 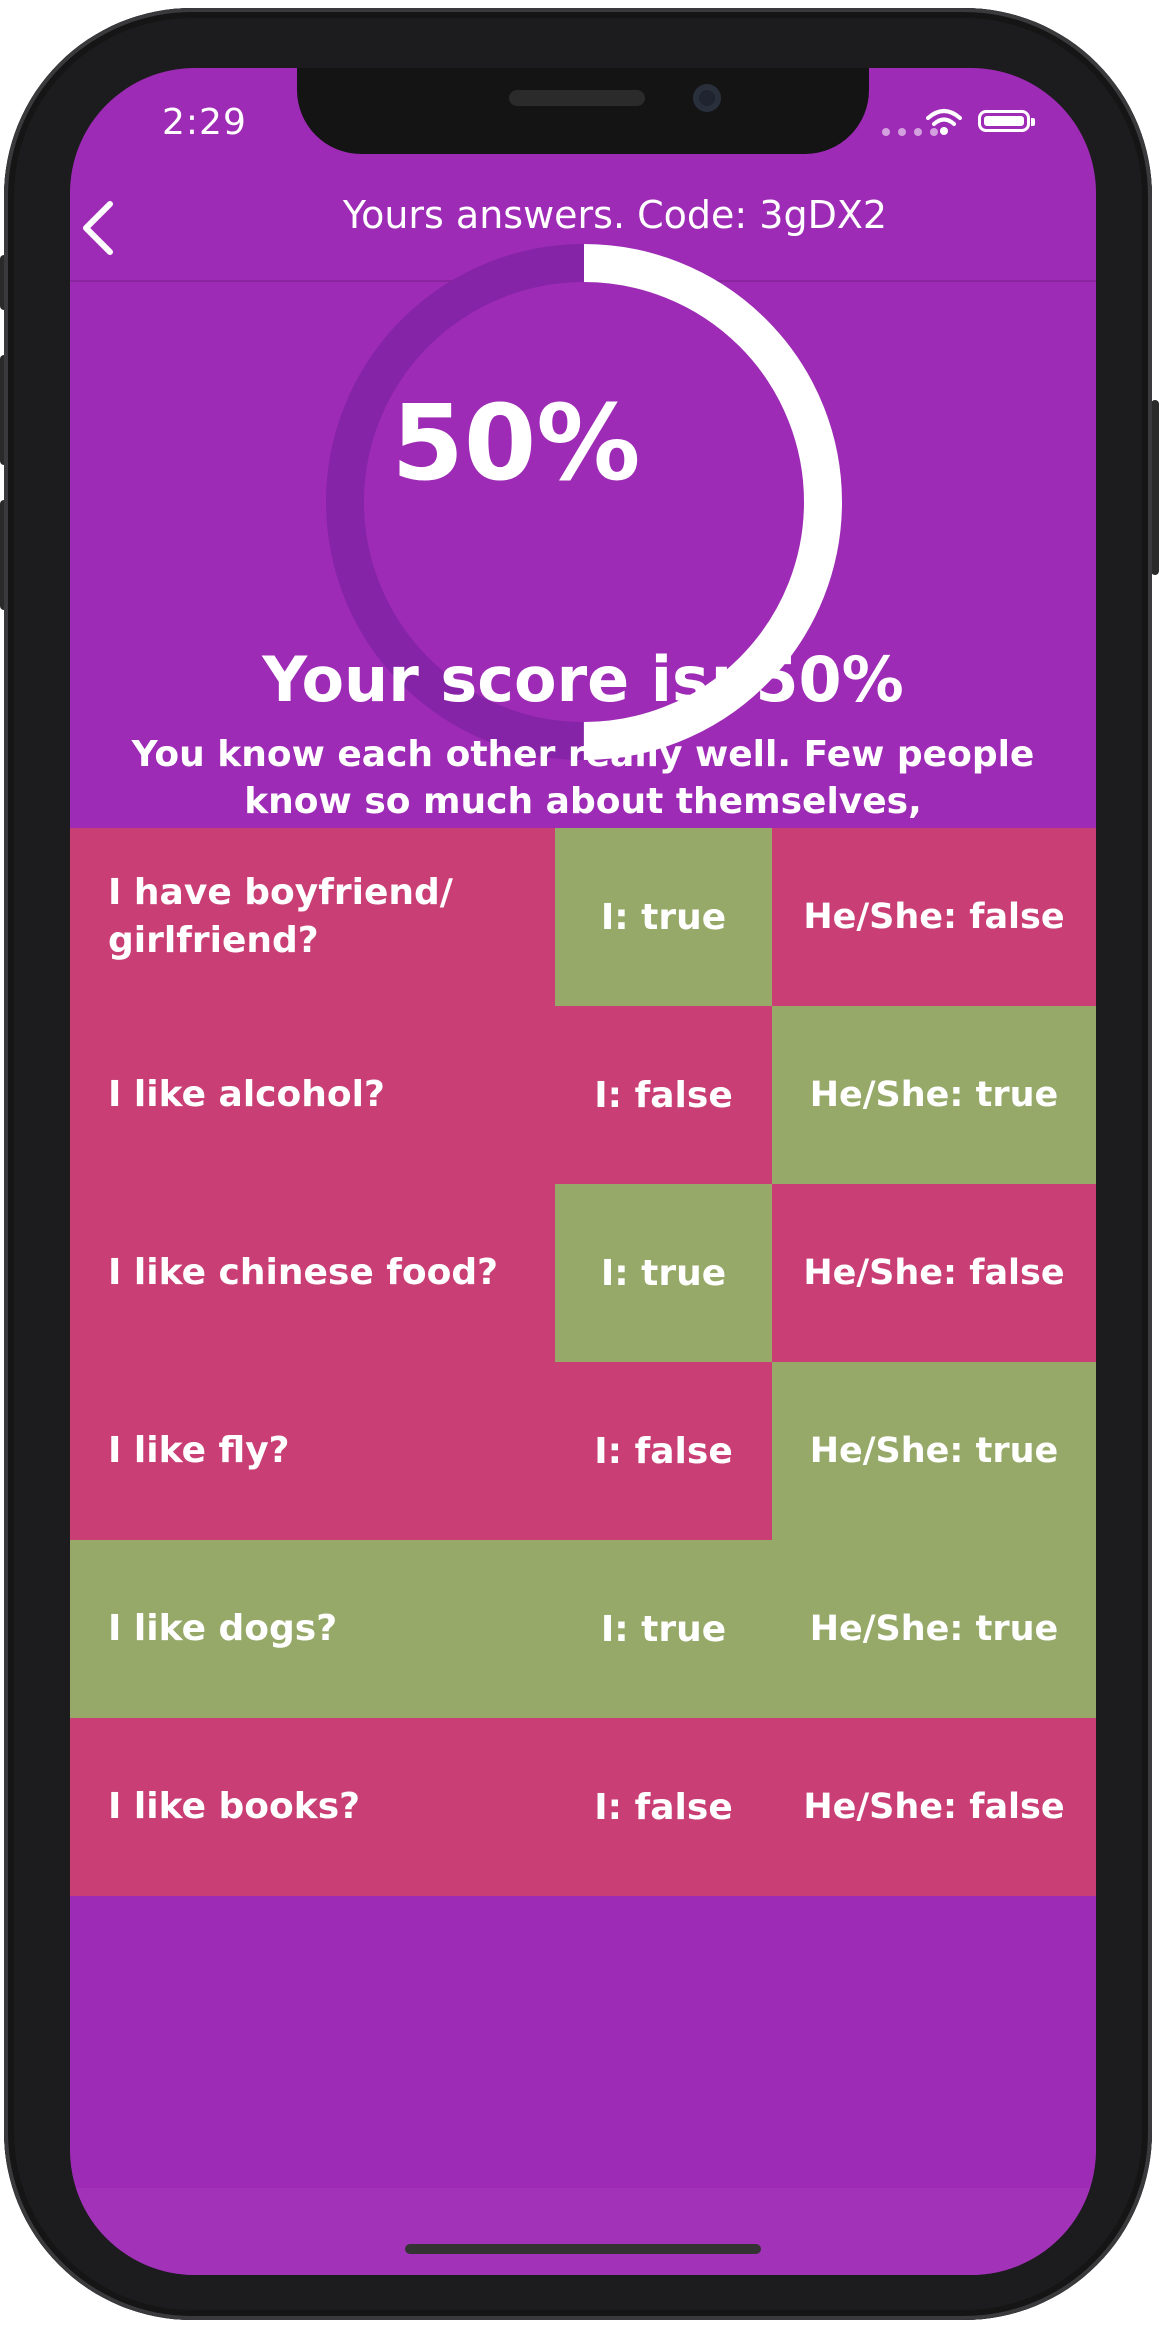 I want to click on question-cell: I like books?, so click(x=312, y=1807).